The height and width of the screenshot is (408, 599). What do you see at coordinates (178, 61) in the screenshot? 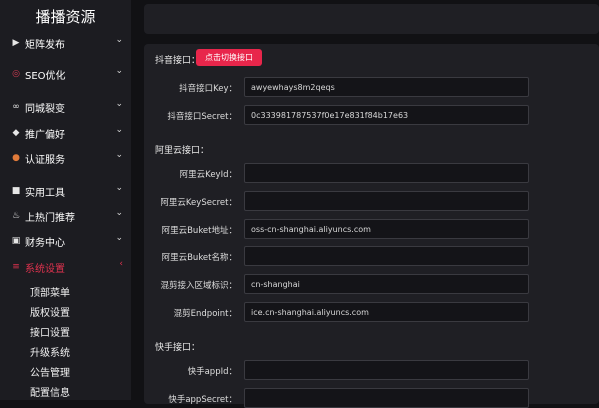
I see `douyin-section-title: 抖音接口：` at bounding box center [178, 61].